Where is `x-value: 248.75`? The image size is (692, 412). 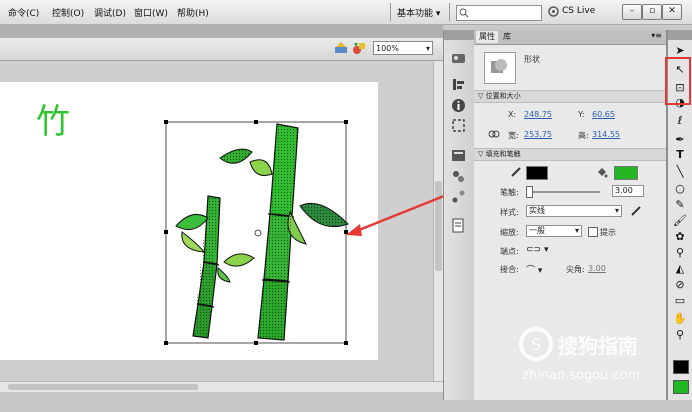
x-value: 248.75 is located at coordinates (538, 114).